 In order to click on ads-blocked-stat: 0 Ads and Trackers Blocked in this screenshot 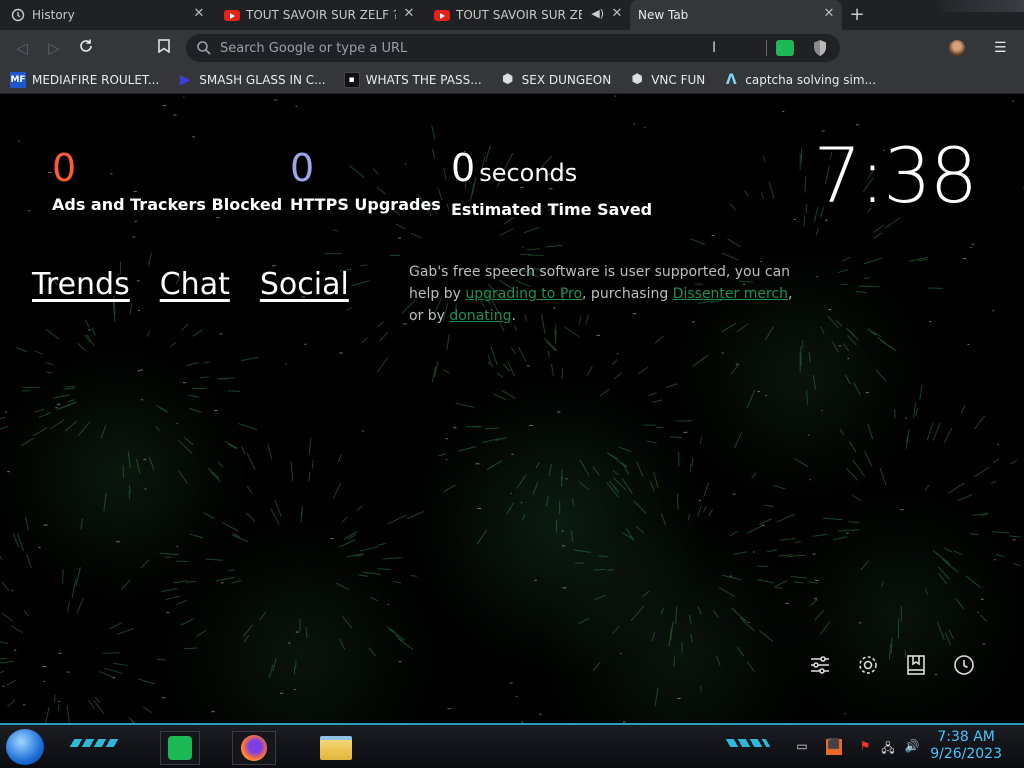, I will do `click(167, 179)`.